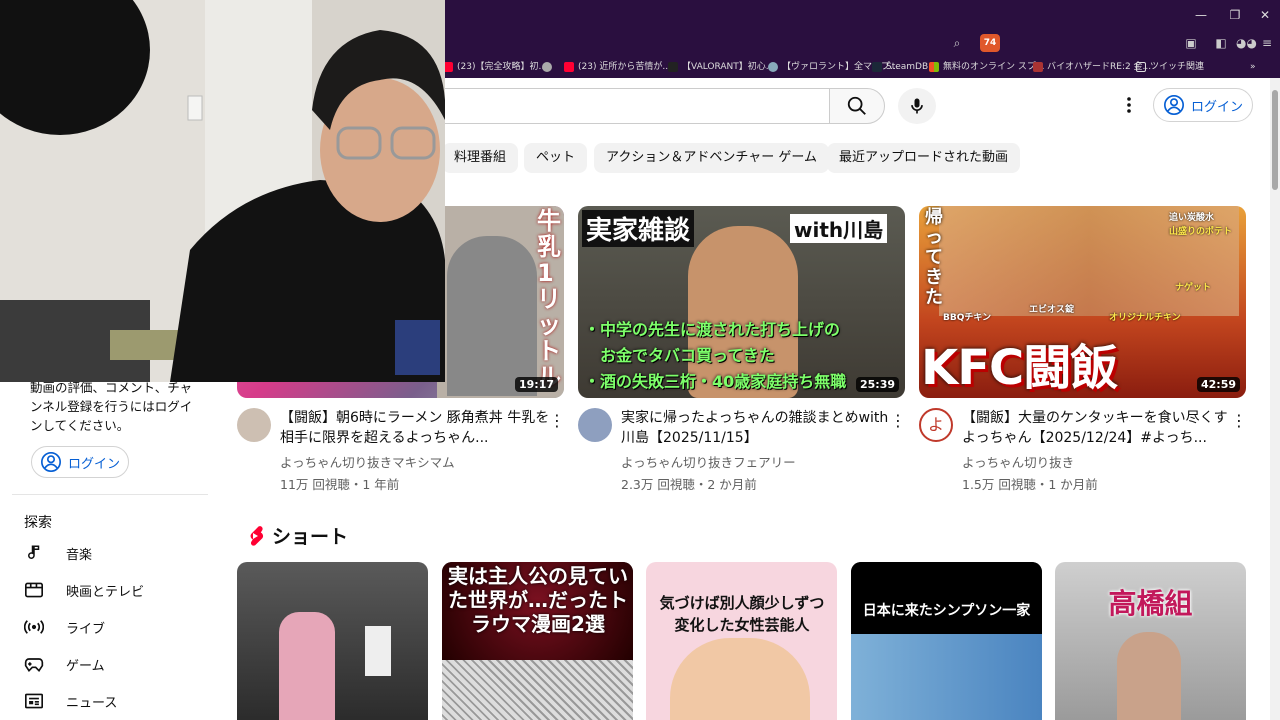 The height and width of the screenshot is (720, 1280). I want to click on sidebar-item-news: ニュース, so click(70, 701).